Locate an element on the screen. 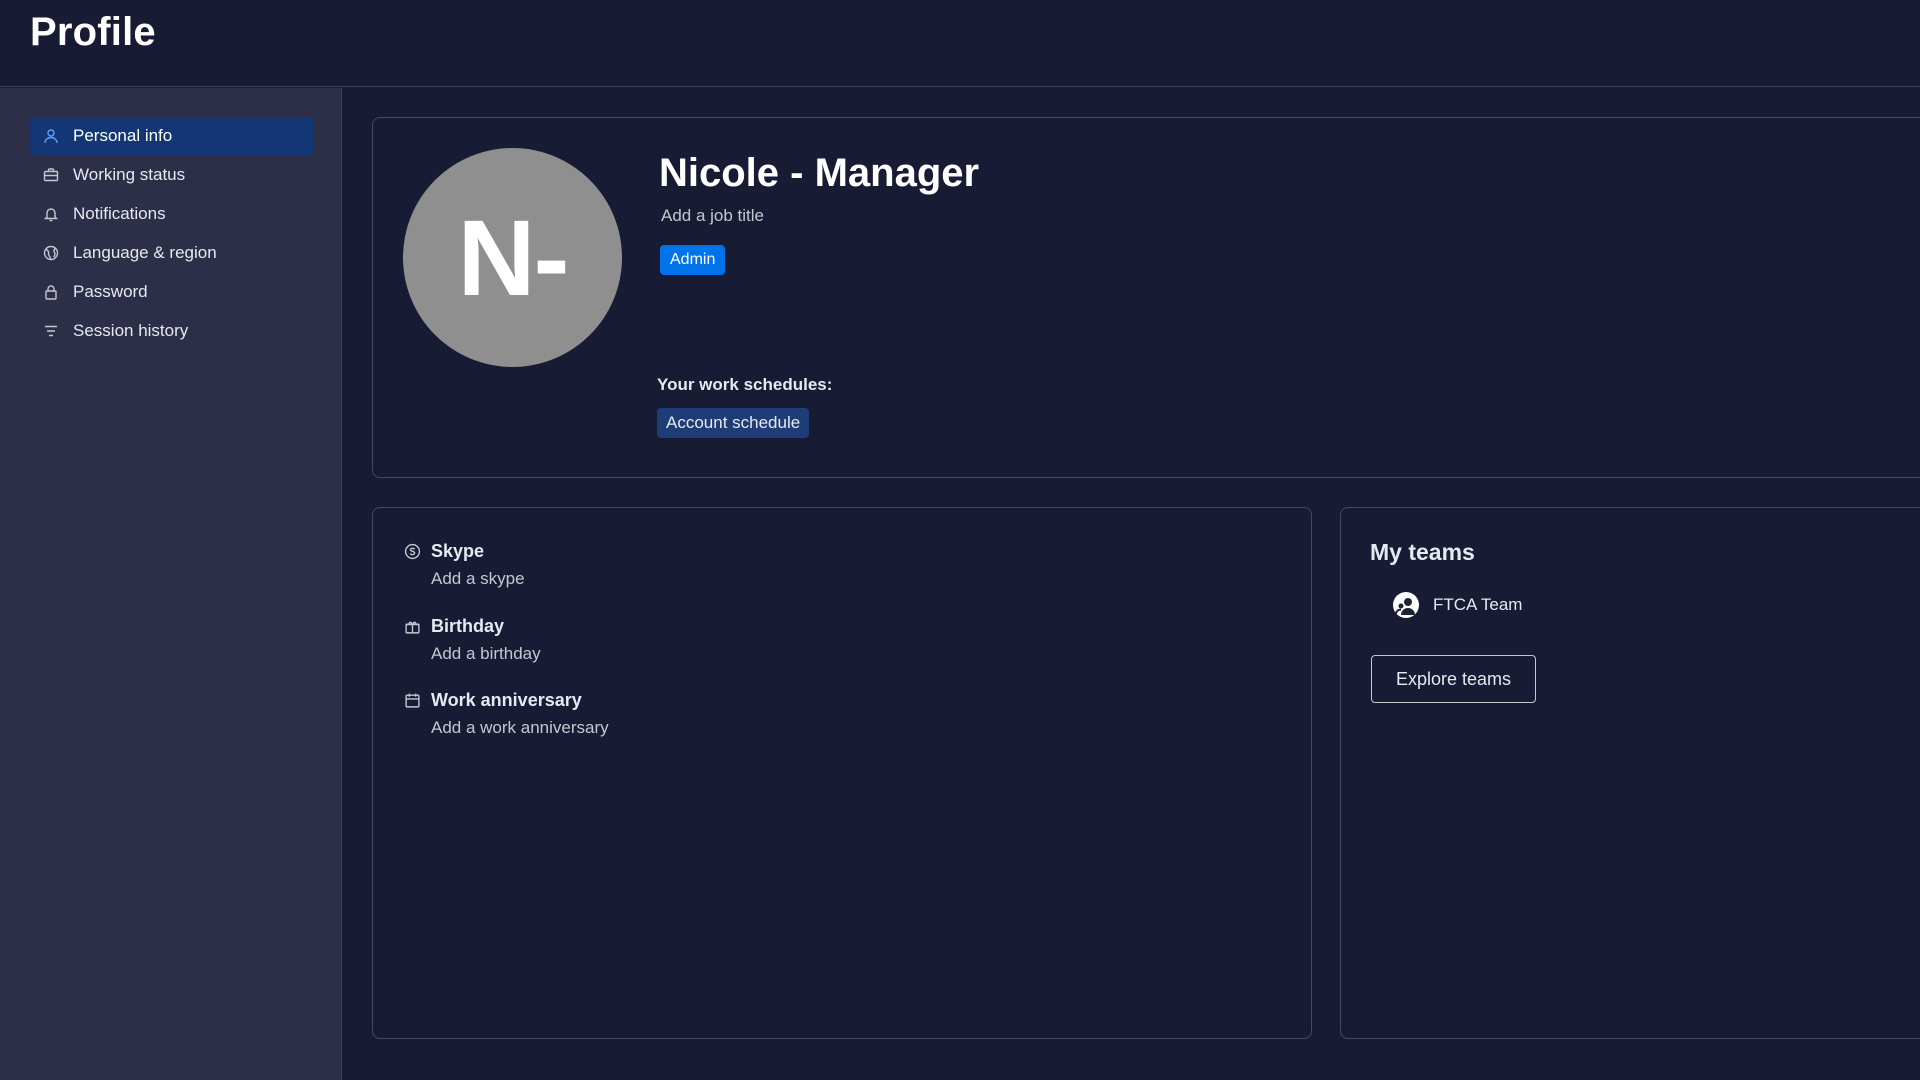  teams-card: My teams FTCA Team Explore teams is located at coordinates (1630, 773).